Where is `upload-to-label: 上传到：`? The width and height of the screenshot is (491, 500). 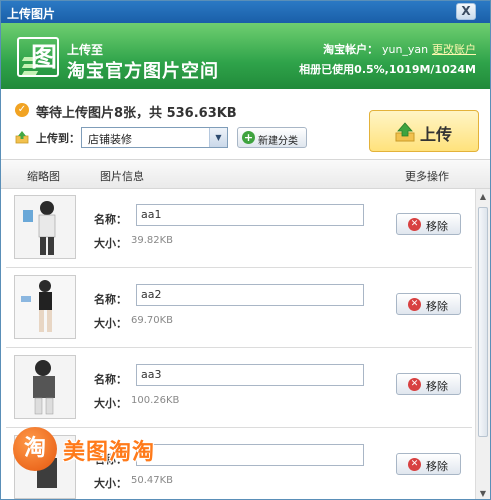
upload-to-label: 上传到： is located at coordinates (58, 138).